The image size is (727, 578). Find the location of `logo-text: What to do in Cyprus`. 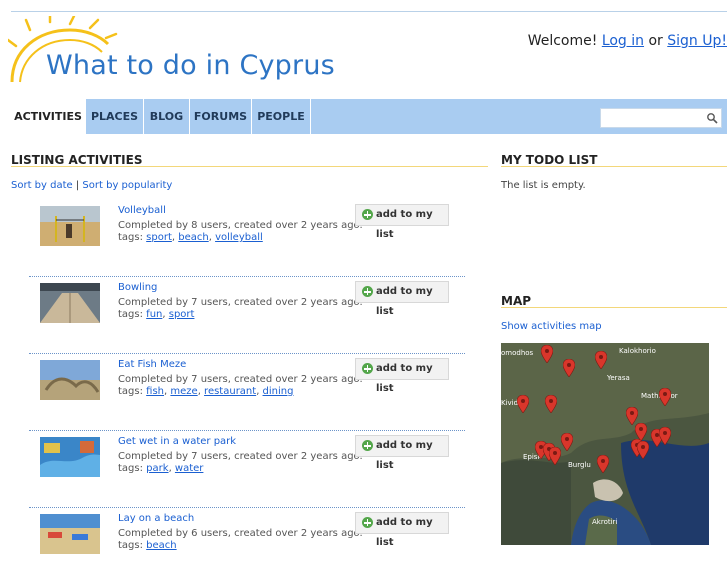

logo-text: What to do in Cyprus is located at coordinates (190, 65).